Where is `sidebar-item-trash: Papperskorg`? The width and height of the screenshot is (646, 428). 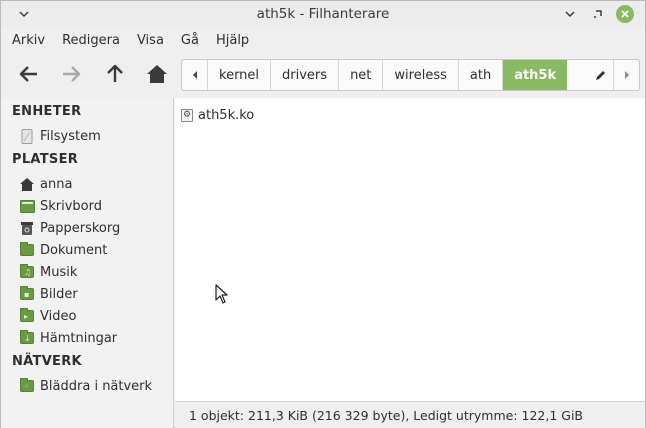 sidebar-item-trash: Papperskorg is located at coordinates (69, 228).